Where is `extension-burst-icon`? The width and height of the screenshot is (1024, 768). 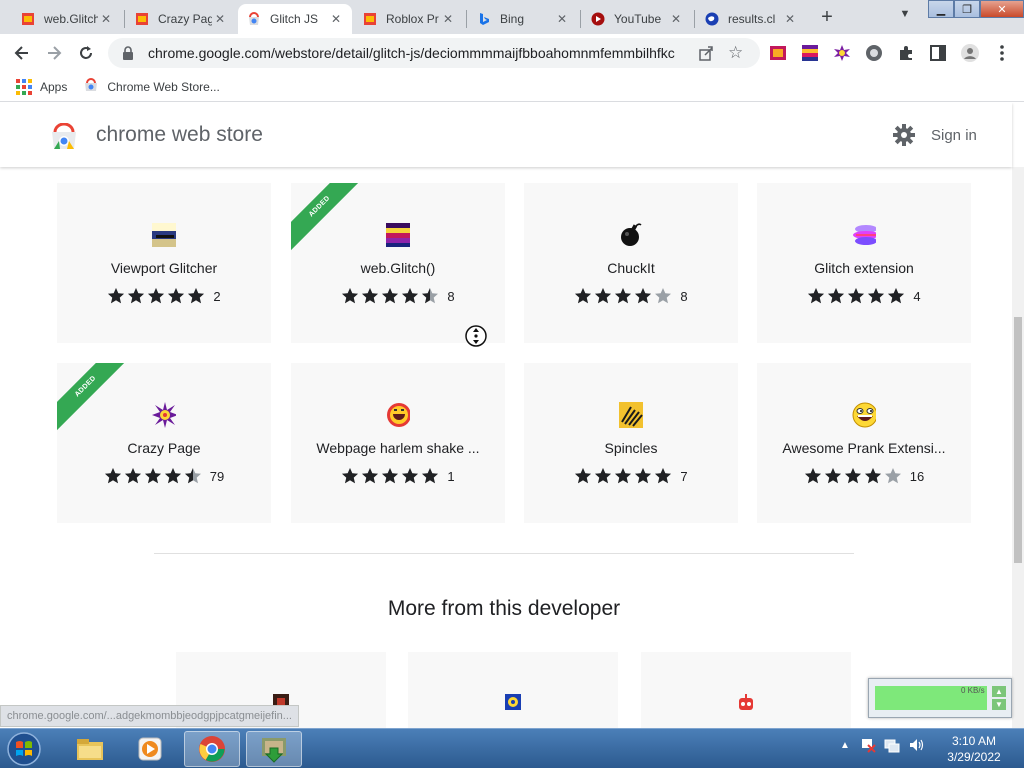 extension-burst-icon is located at coordinates (842, 53).